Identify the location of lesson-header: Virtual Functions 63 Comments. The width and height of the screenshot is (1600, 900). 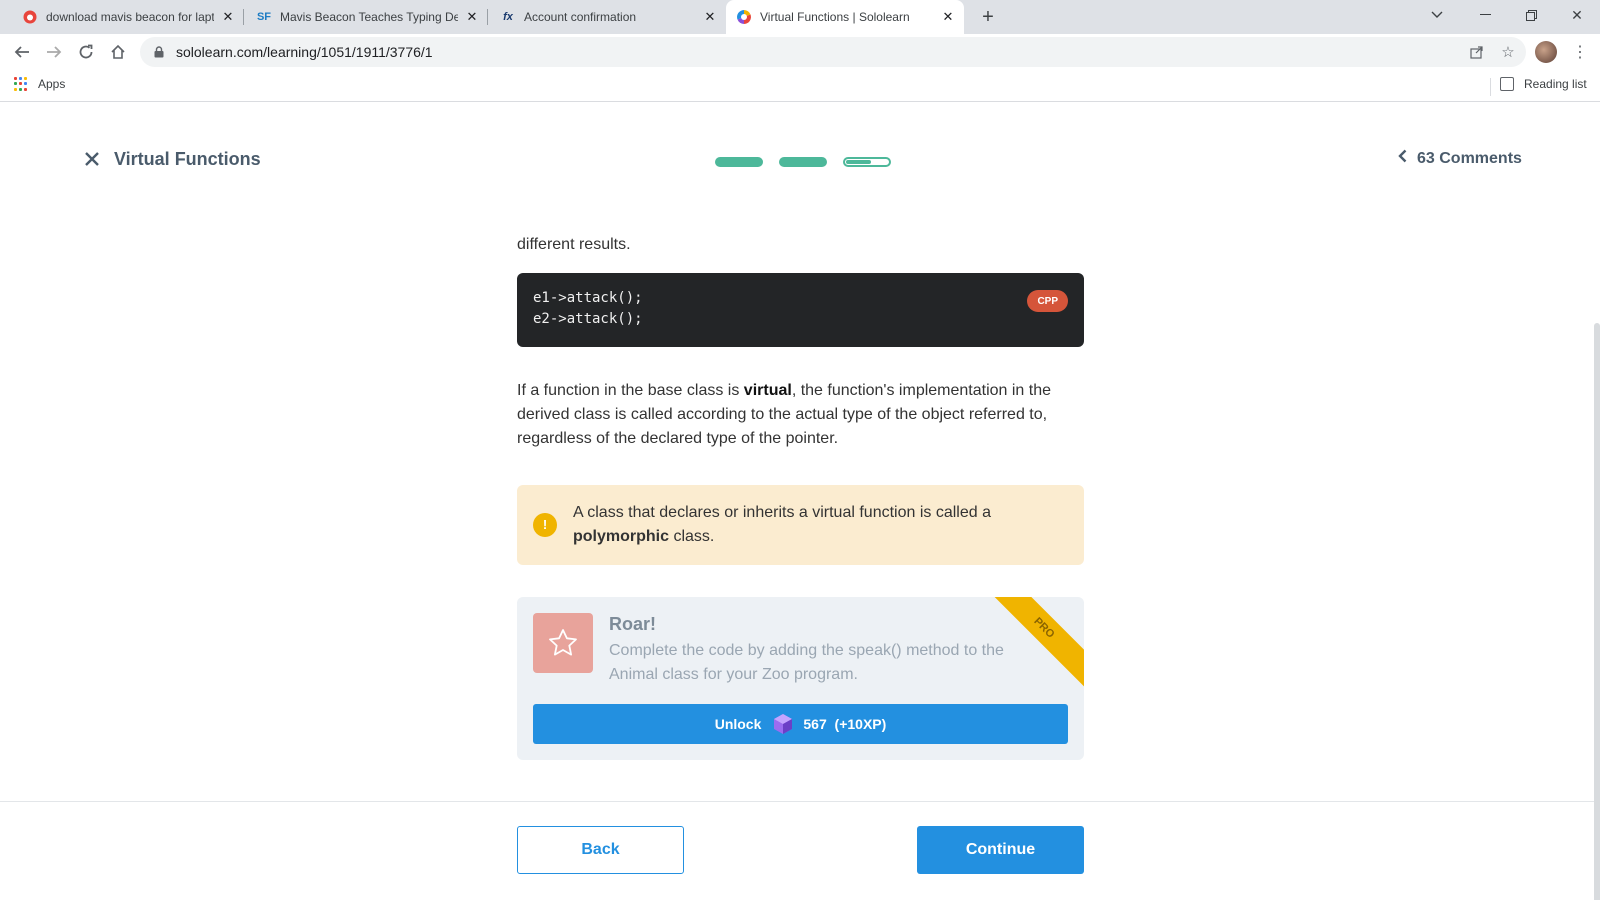
(800, 153).